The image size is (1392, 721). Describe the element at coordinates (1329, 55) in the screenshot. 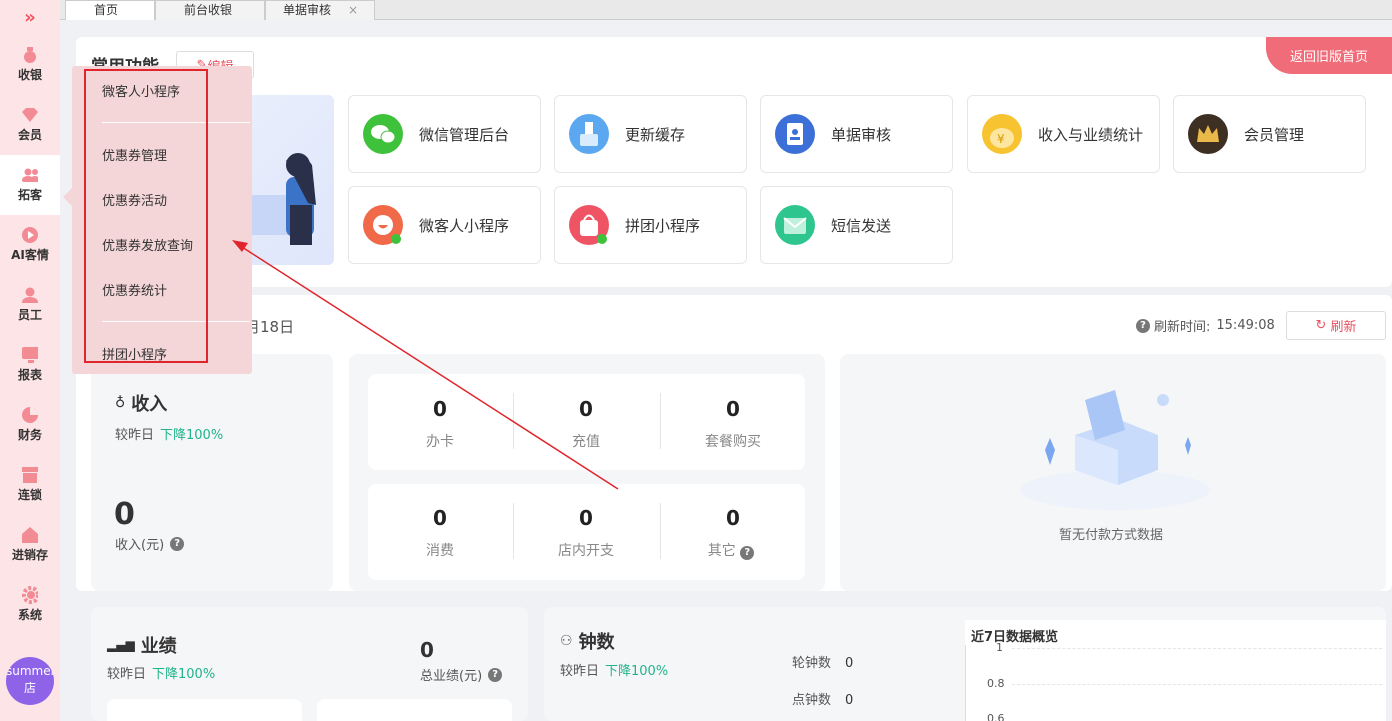

I see `back-old-version-button: 返回旧版首页` at that location.